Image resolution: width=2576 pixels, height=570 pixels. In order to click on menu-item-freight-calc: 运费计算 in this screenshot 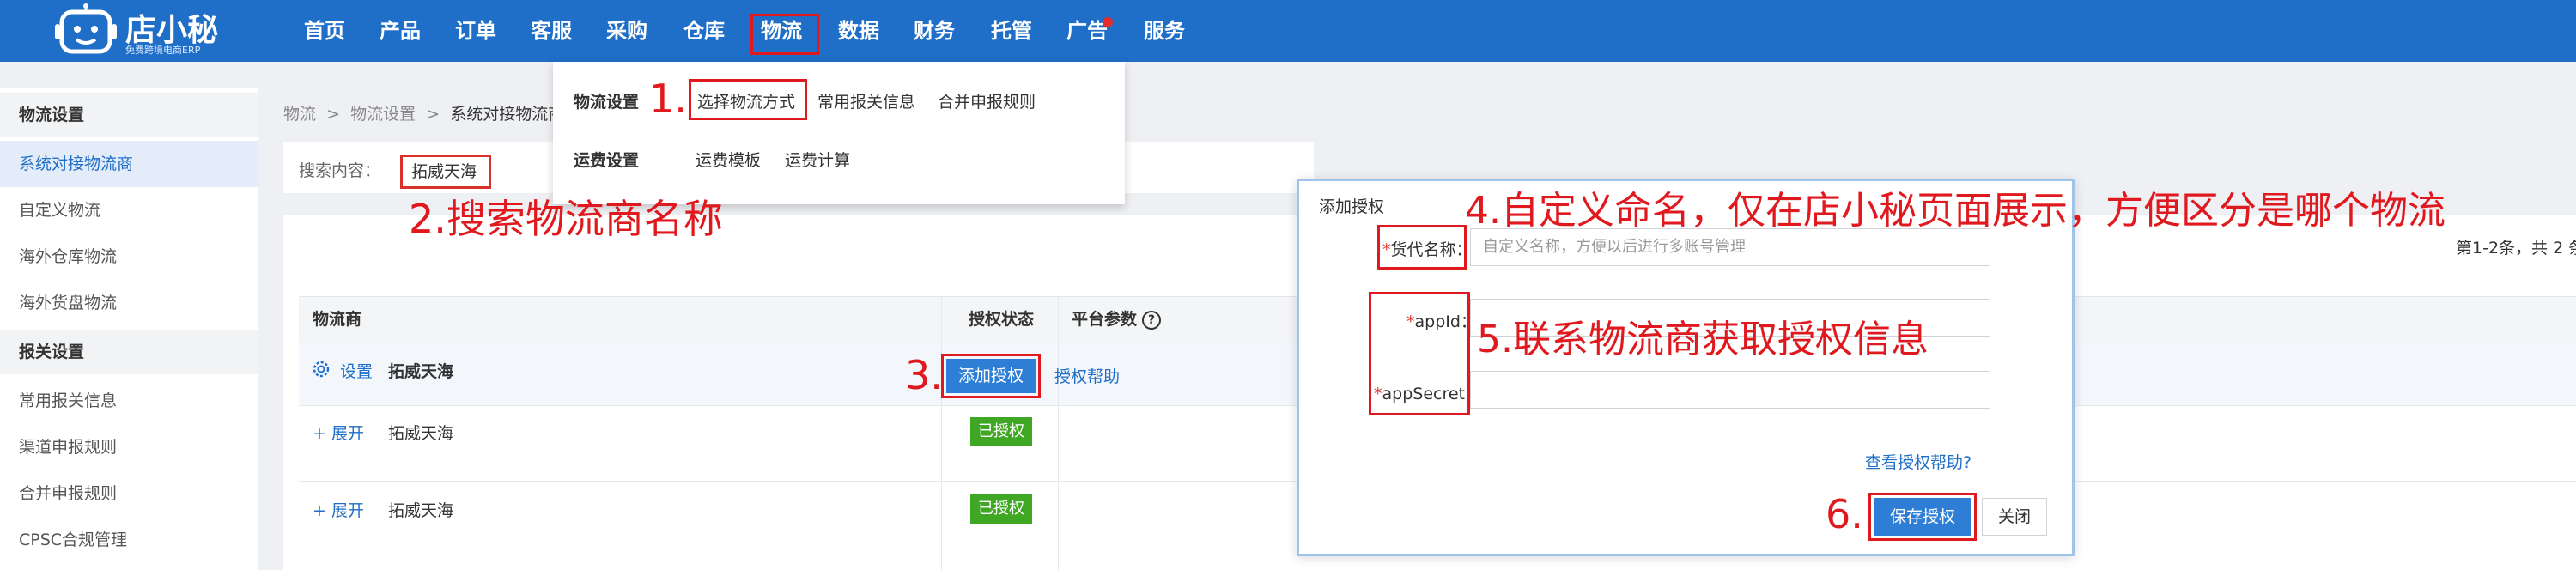, I will do `click(817, 160)`.